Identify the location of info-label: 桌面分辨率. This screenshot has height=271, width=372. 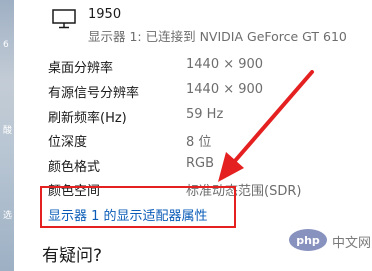
(81, 68).